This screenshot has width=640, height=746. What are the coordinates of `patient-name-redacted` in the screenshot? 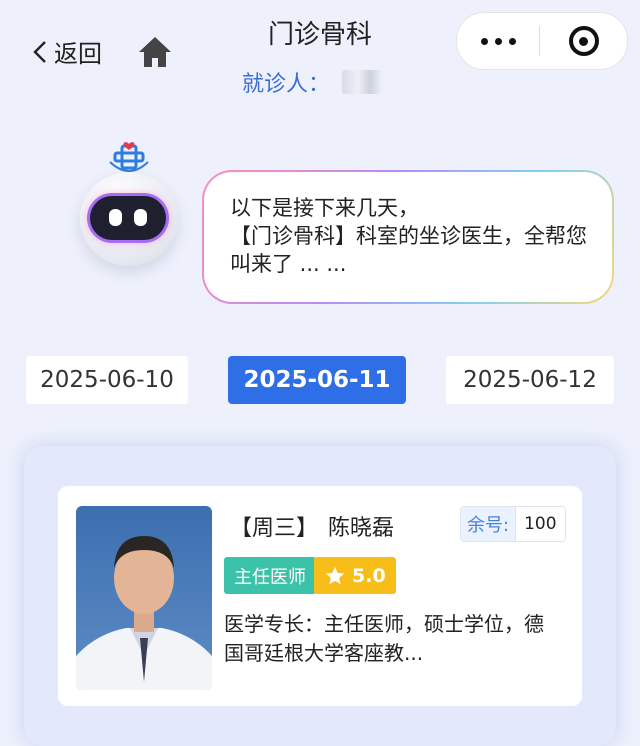 It's located at (362, 82).